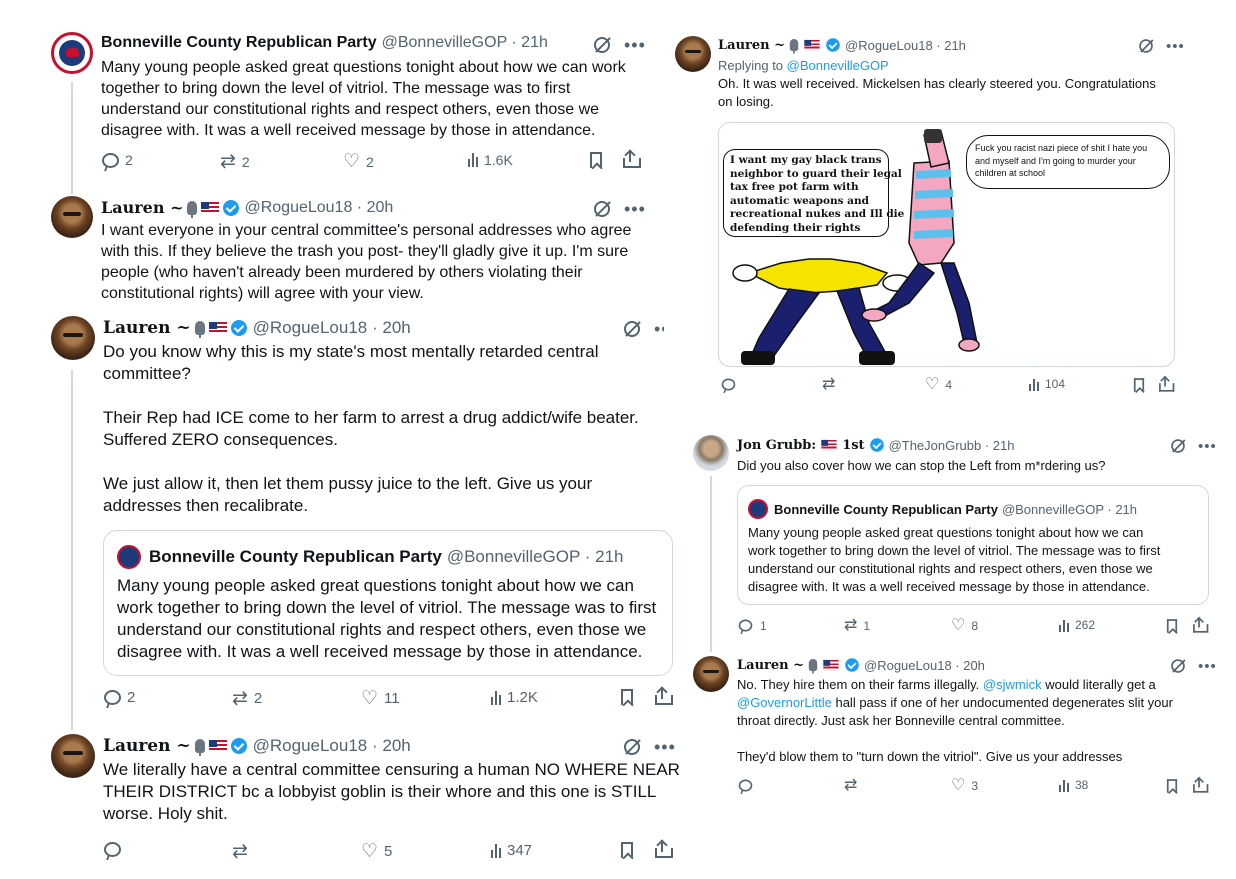  Describe the element at coordinates (952, 445) in the screenshot. I see `author-handle: @TheJonGrubb · 21h` at that location.